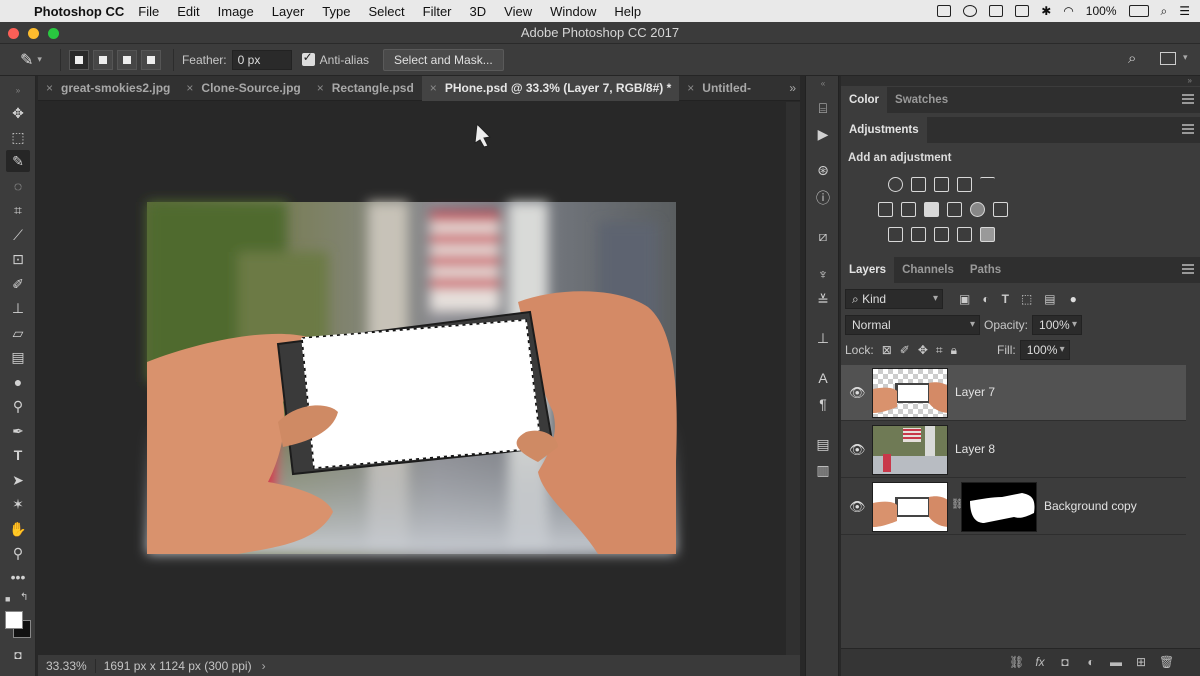 Image resolution: width=1200 pixels, height=676 pixels. I want to click on feather-input: 0 px, so click(261, 59).